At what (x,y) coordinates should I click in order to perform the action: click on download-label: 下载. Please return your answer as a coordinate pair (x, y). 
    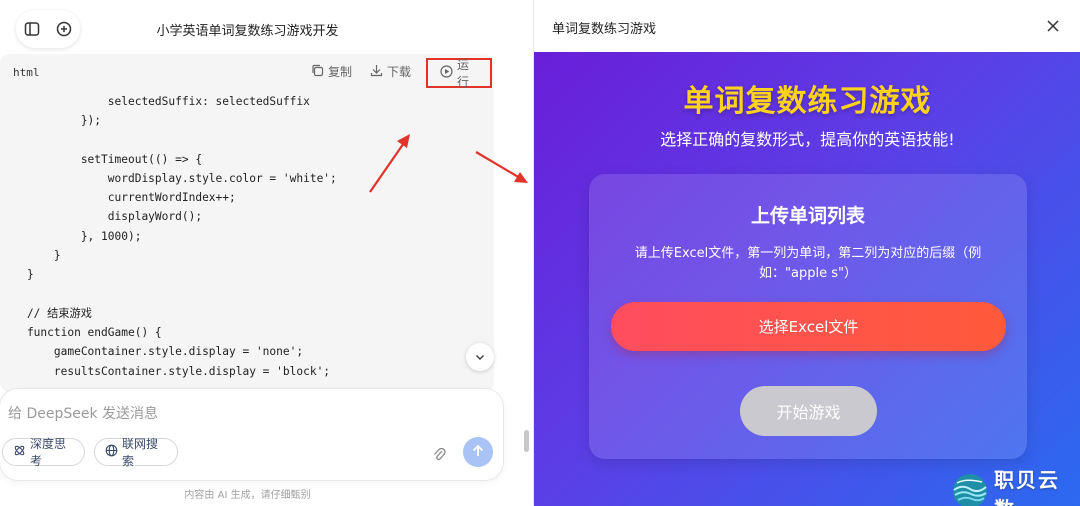
    Looking at the image, I should click on (399, 72).